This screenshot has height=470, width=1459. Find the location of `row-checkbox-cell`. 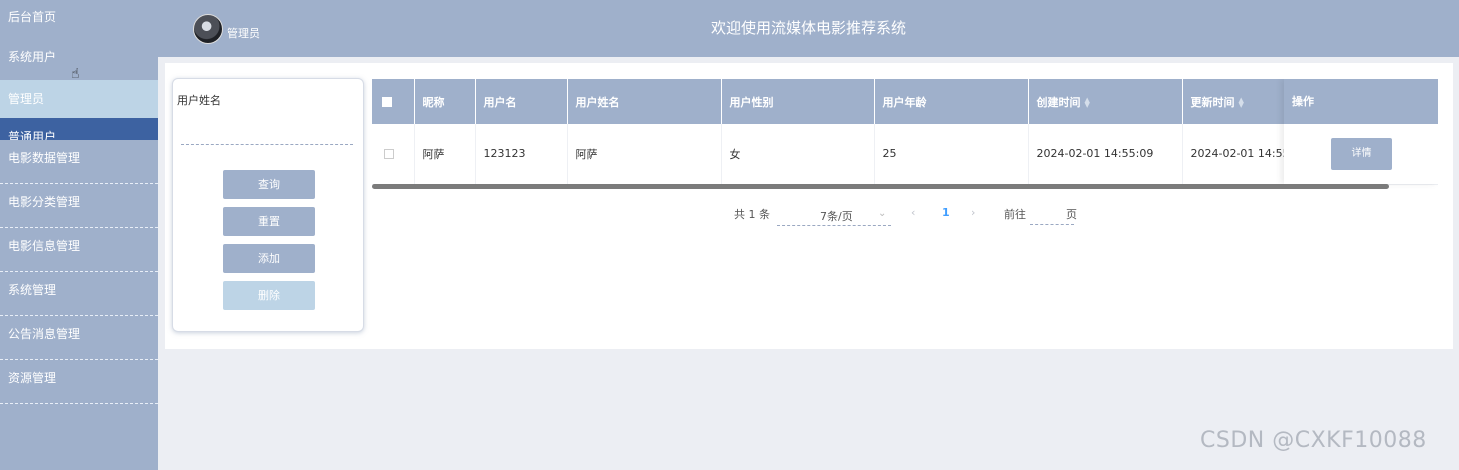

row-checkbox-cell is located at coordinates (393, 154).